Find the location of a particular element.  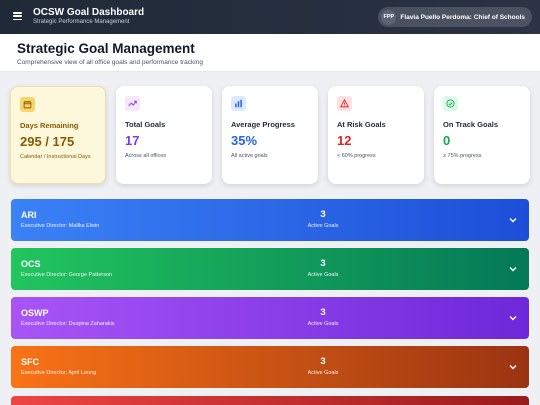

at-risk-goals-card: At Risk Goals 12 < 60% progress is located at coordinates (376, 135).